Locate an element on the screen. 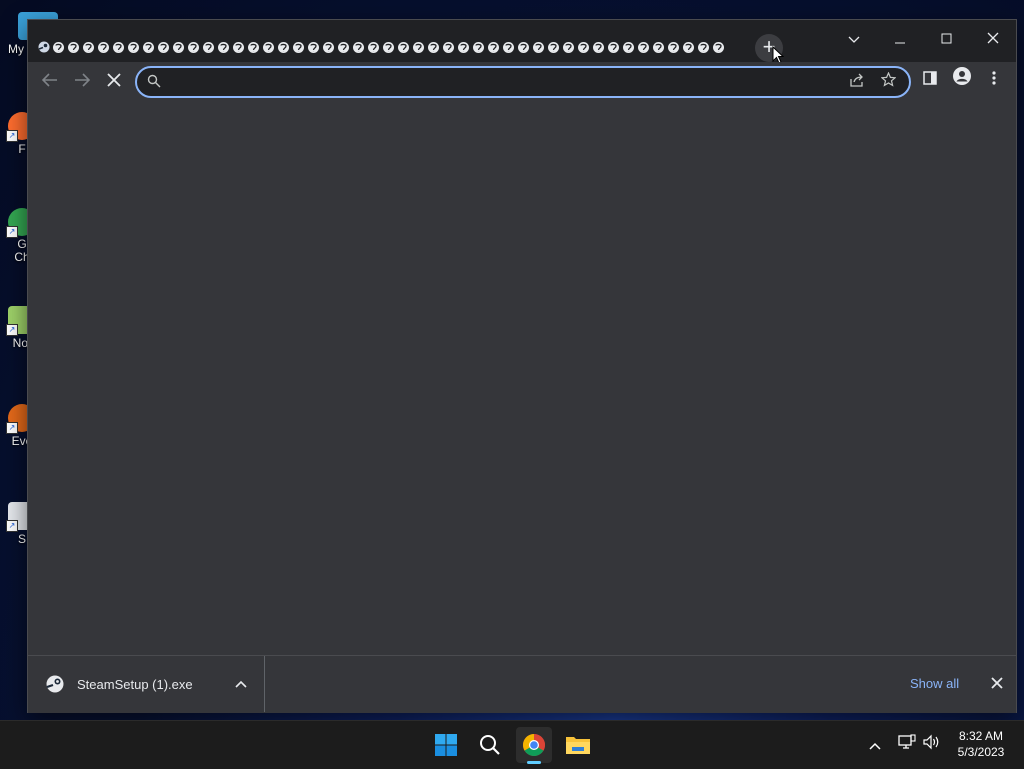 The width and height of the screenshot is (1024, 769). show-hidden-icons-button is located at coordinates (875, 745).